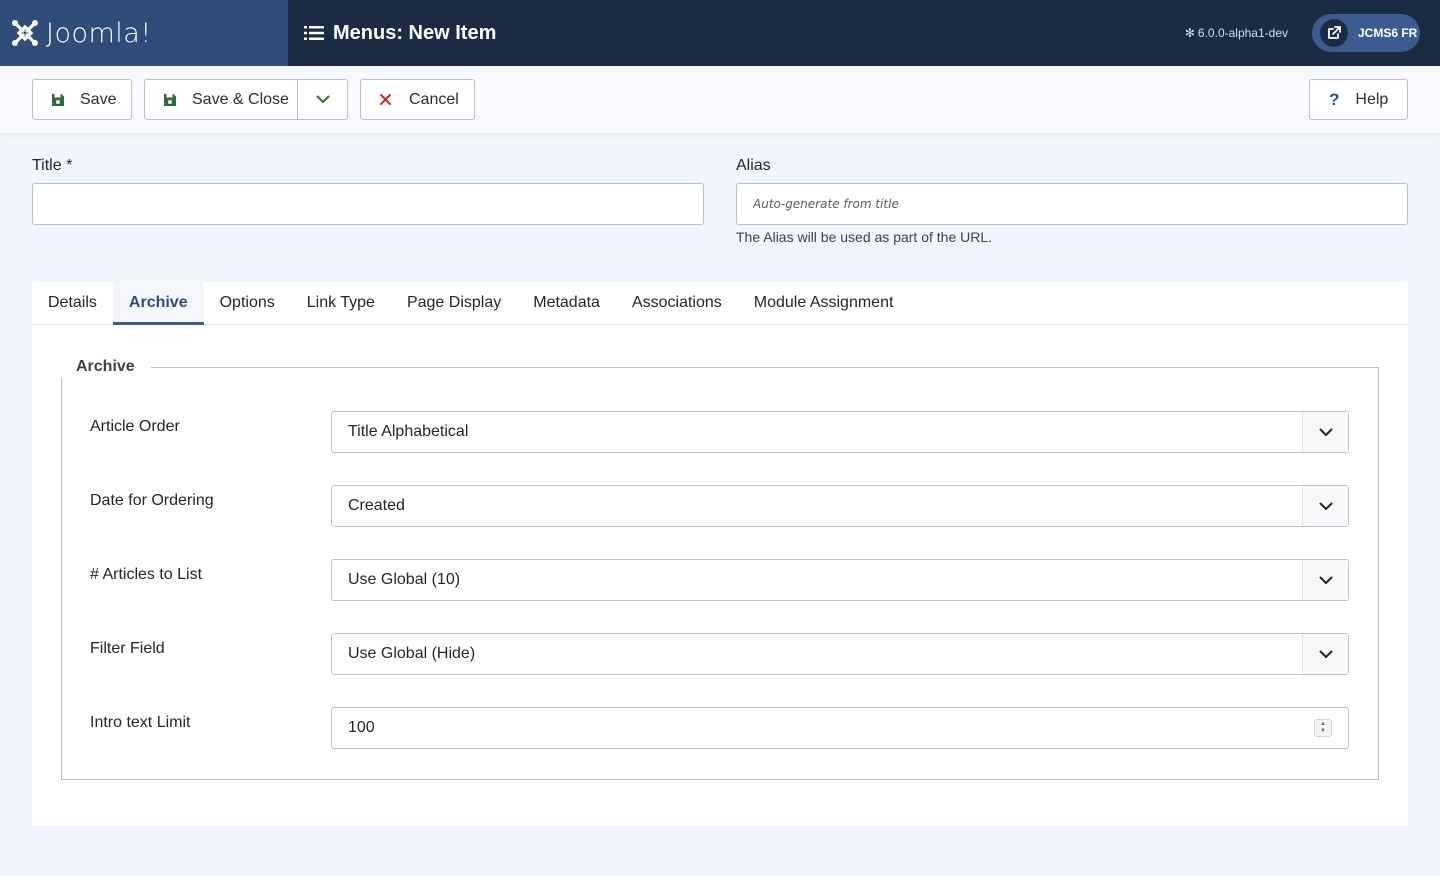  What do you see at coordinates (127, 648) in the screenshot?
I see `filter-field-label: Filter Field` at bounding box center [127, 648].